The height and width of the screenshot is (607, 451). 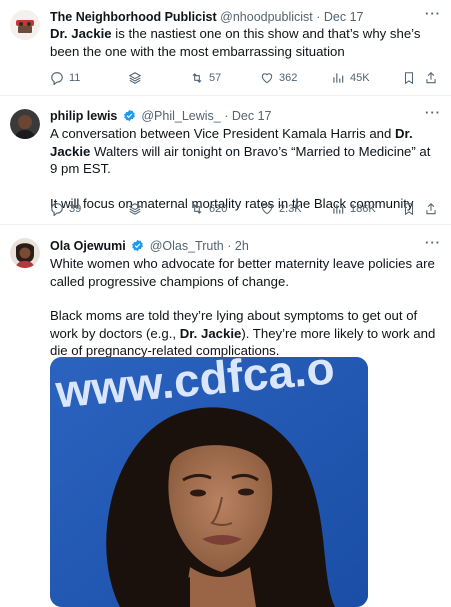 I want to click on reply-button: 39, so click(x=65, y=209).